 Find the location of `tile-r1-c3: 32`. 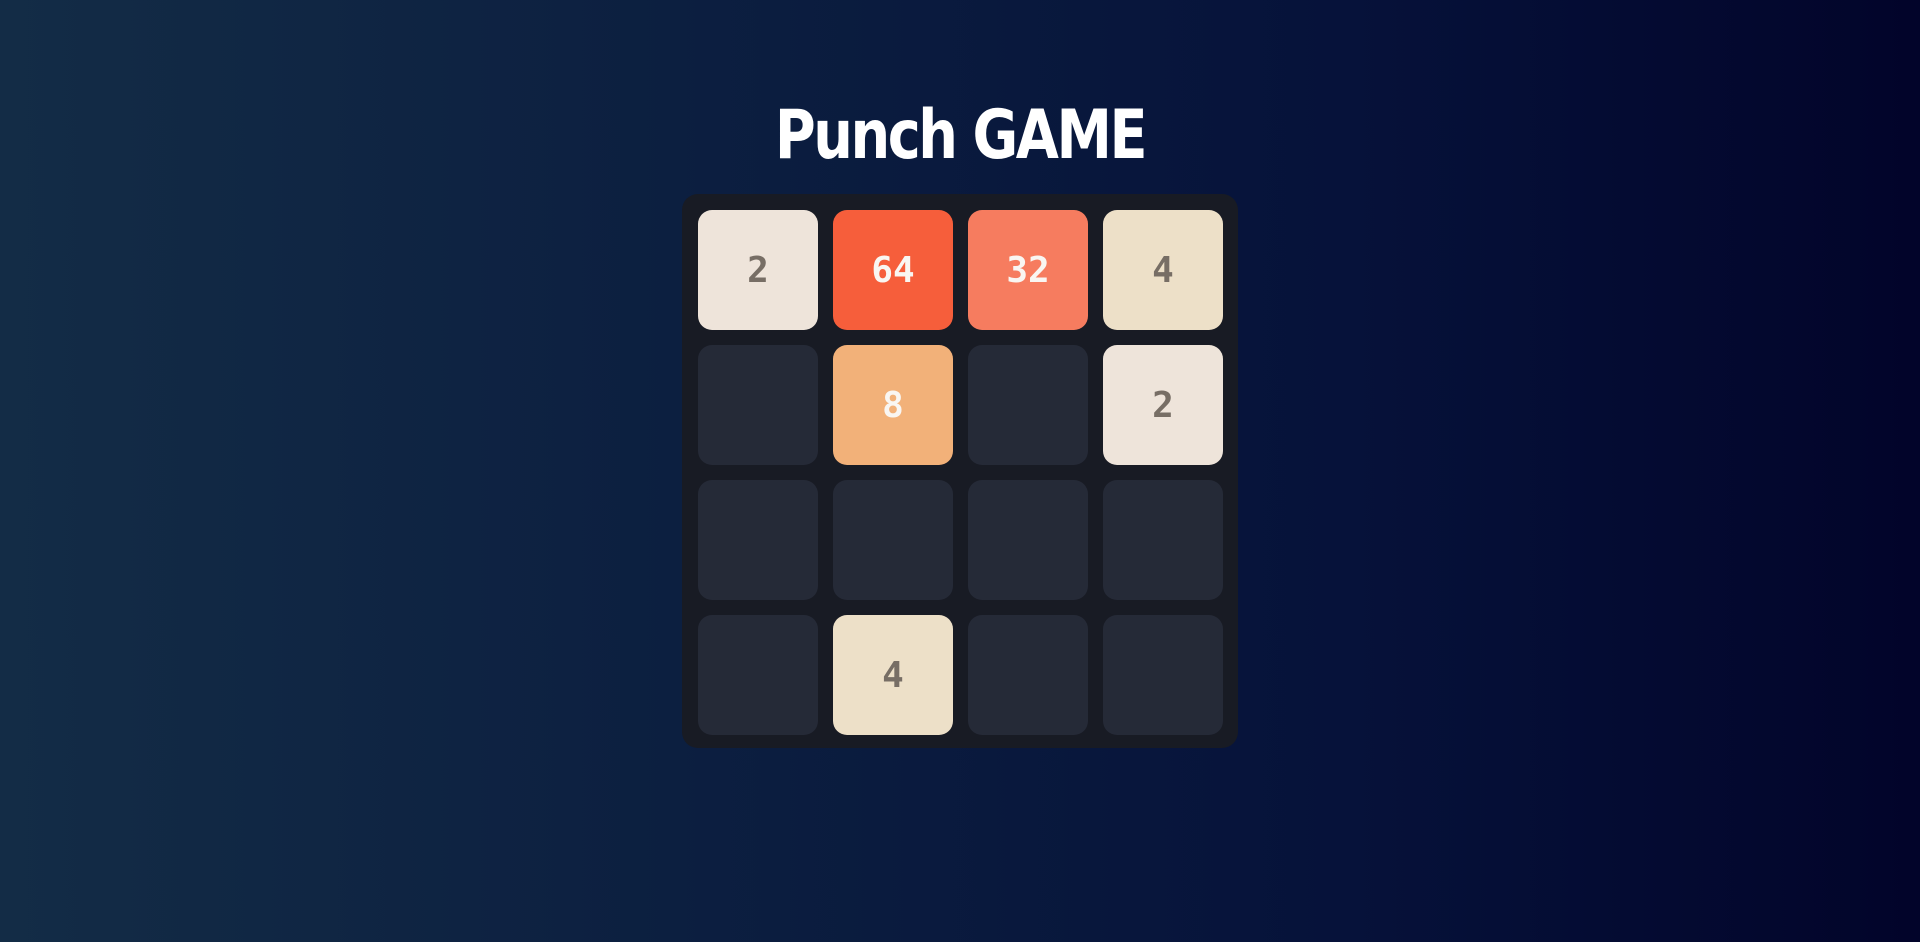

tile-r1-c3: 32 is located at coordinates (1028, 270).